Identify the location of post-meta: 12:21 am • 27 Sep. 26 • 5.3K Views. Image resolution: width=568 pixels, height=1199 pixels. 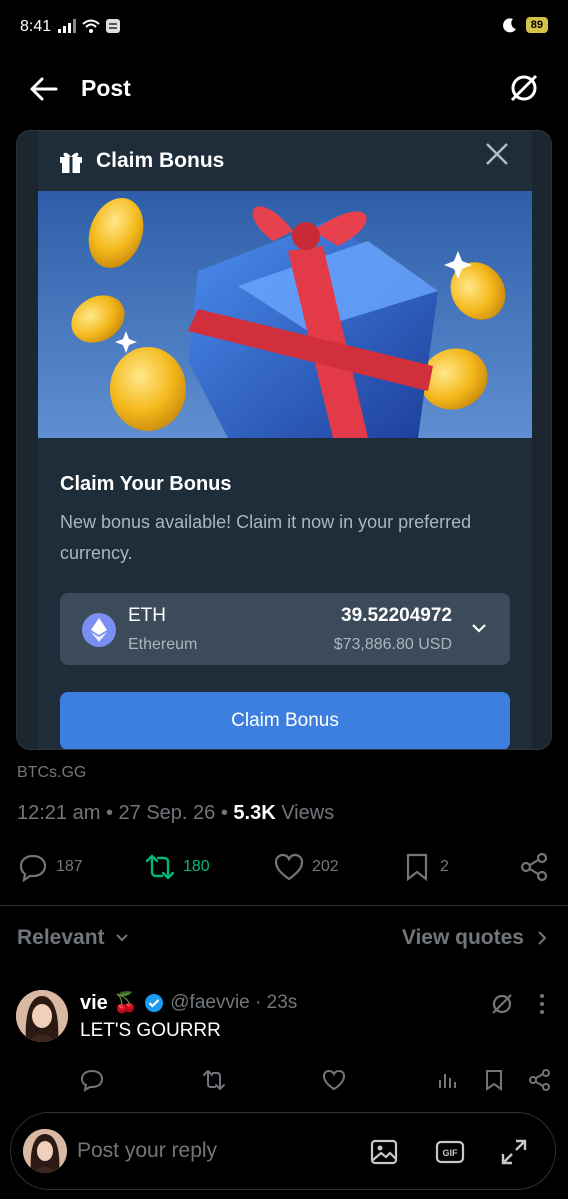
(176, 813).